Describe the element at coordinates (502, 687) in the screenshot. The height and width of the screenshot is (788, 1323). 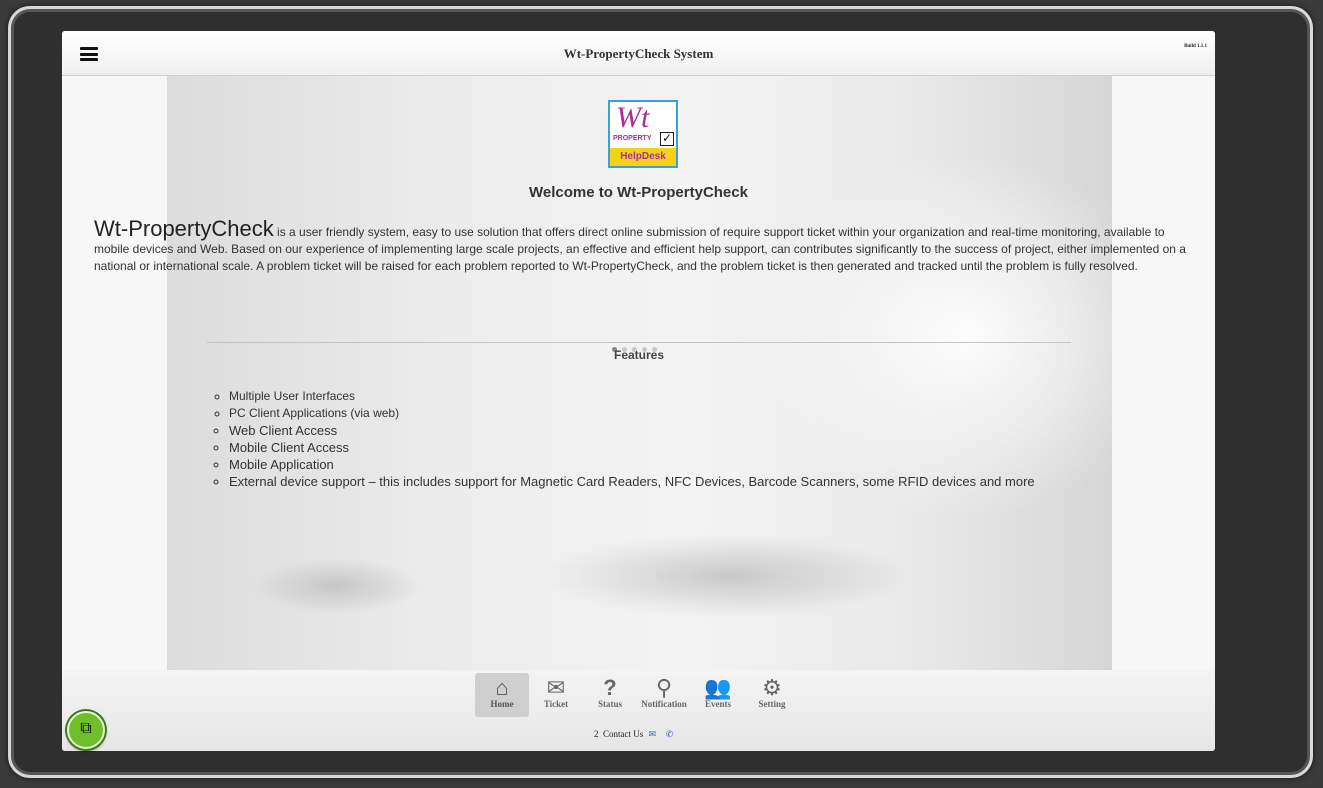
I see `home-icon: ⌂` at that location.